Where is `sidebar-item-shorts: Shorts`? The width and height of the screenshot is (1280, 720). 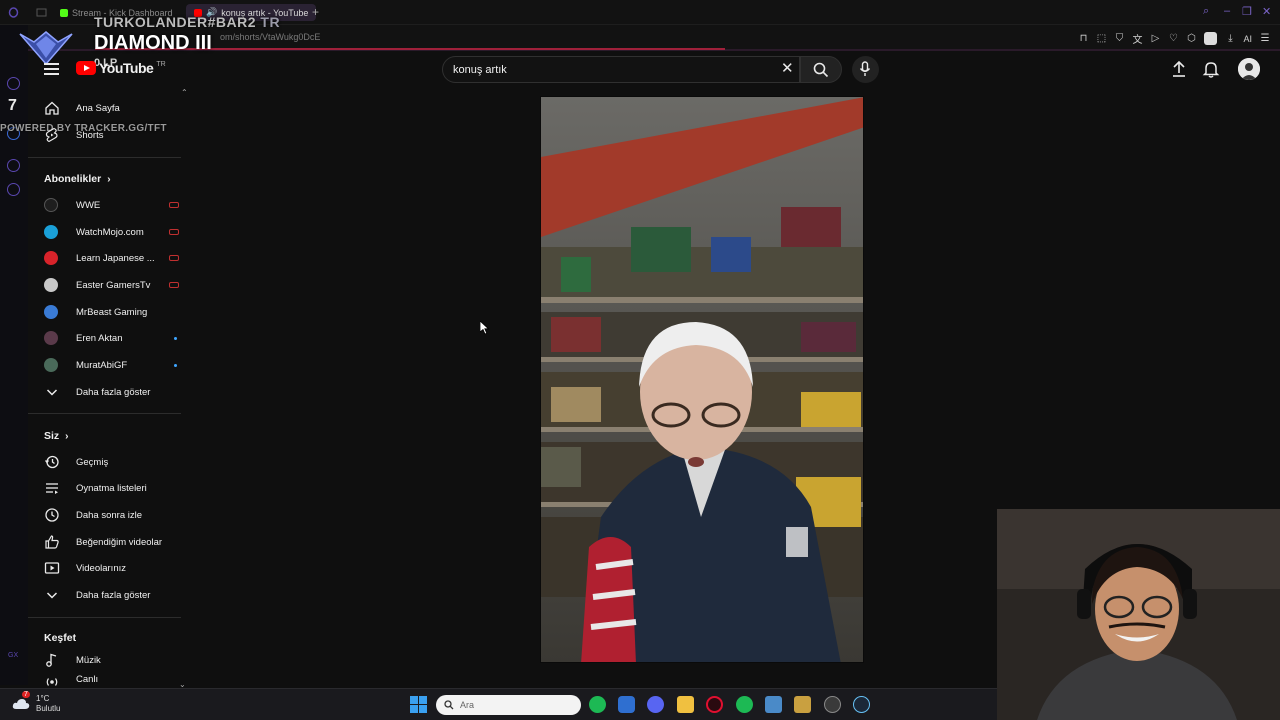
sidebar-item-shorts: Shorts is located at coordinates (73, 135).